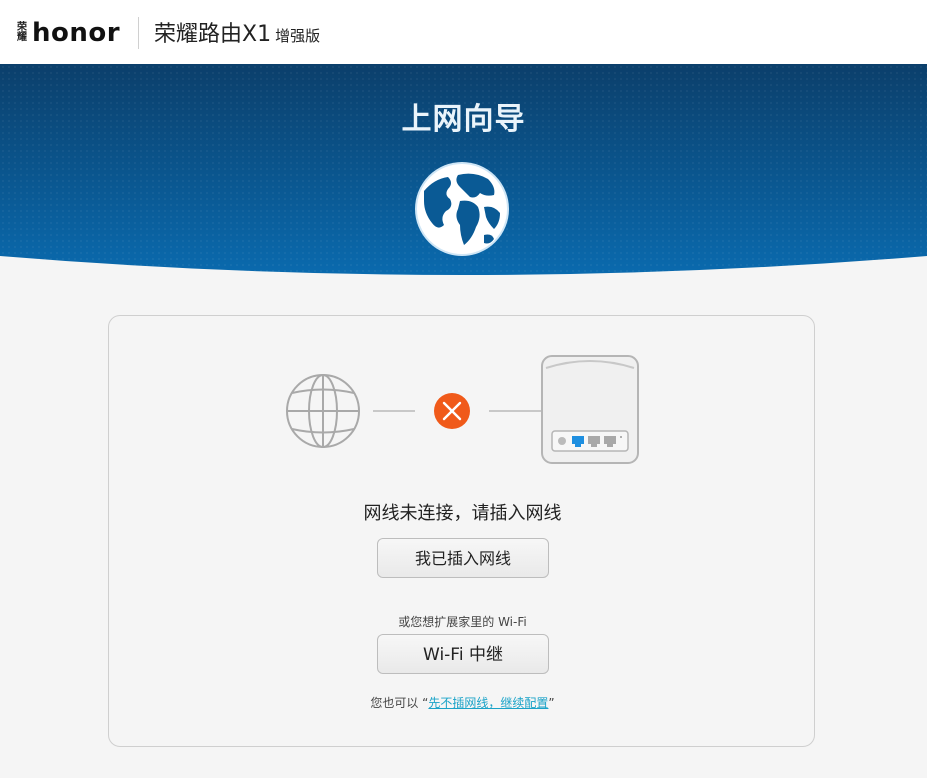  I want to click on product-name: 荣耀路由X1, so click(213, 34).